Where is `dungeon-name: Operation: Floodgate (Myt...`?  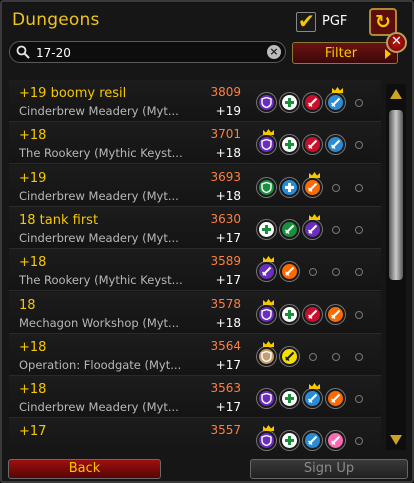 dungeon-name: Operation: Floodgate (Myt... is located at coordinates (100, 364).